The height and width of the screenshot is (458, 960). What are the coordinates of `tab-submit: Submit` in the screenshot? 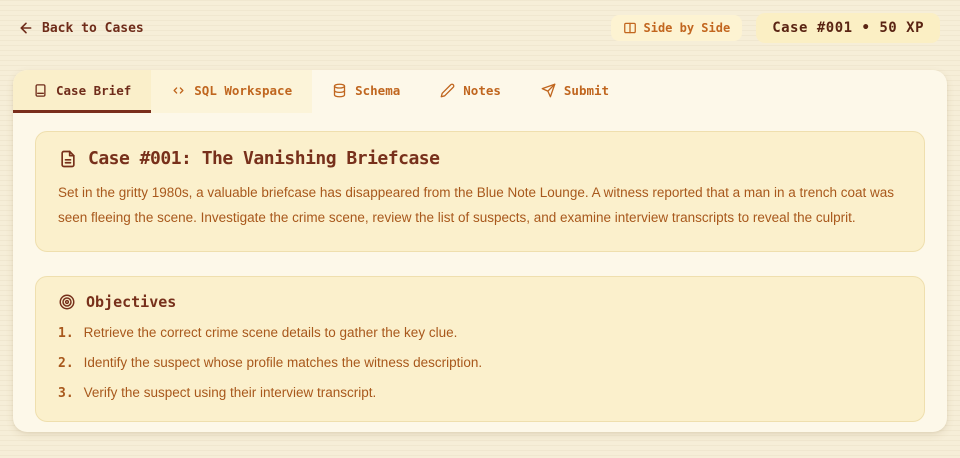 It's located at (575, 91).